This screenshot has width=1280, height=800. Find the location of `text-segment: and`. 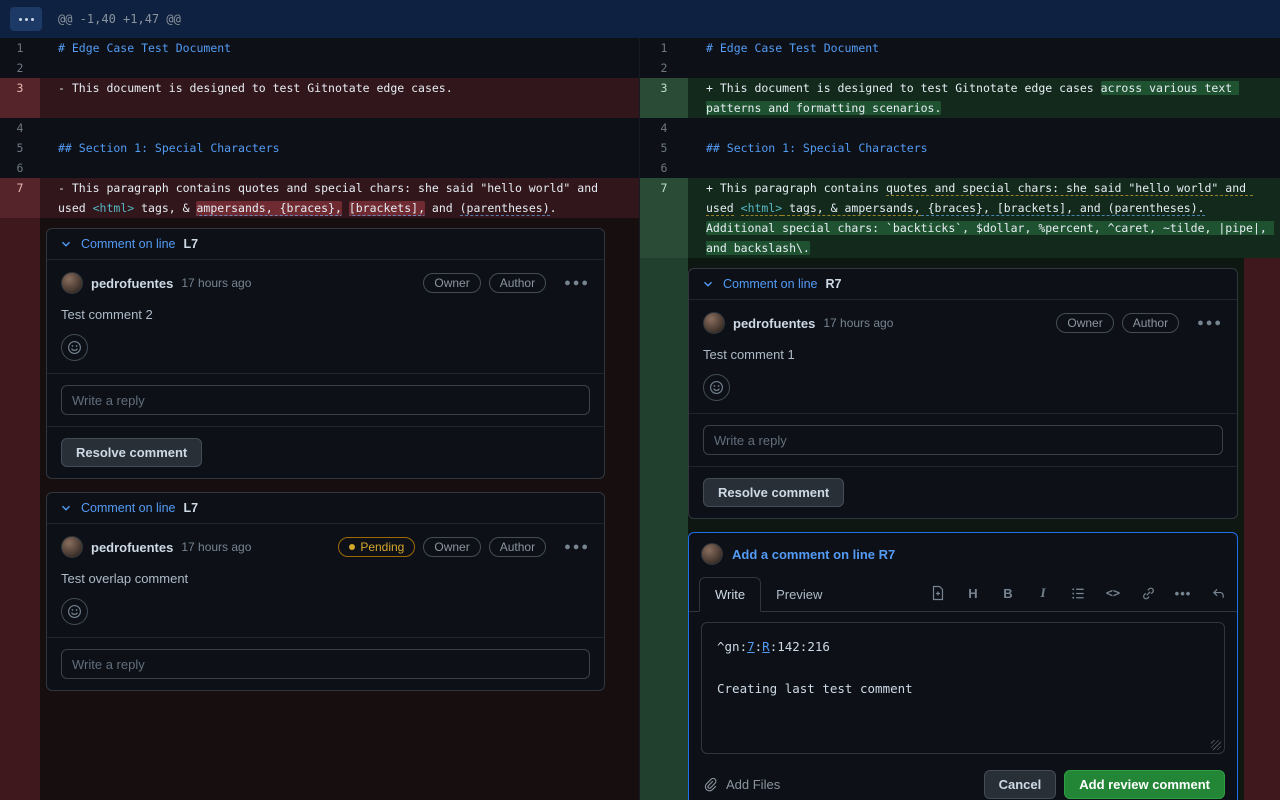

text-segment: and is located at coordinates (442, 208).